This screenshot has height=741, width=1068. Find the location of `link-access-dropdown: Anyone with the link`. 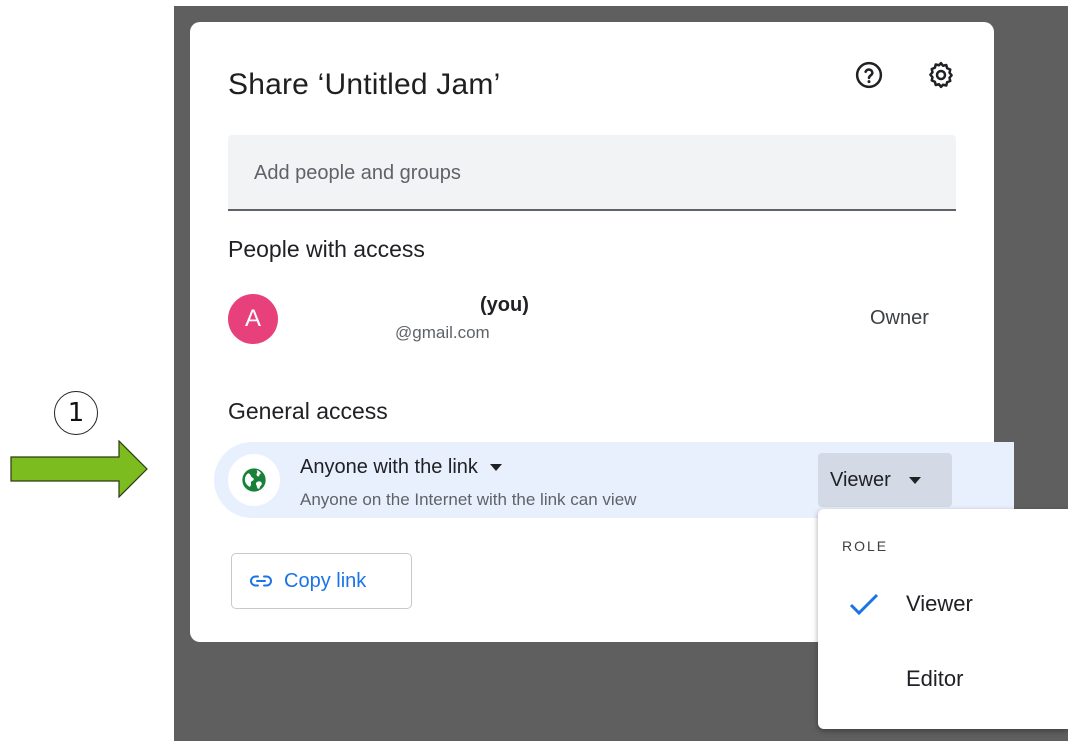

link-access-dropdown: Anyone with the link is located at coordinates (401, 467).